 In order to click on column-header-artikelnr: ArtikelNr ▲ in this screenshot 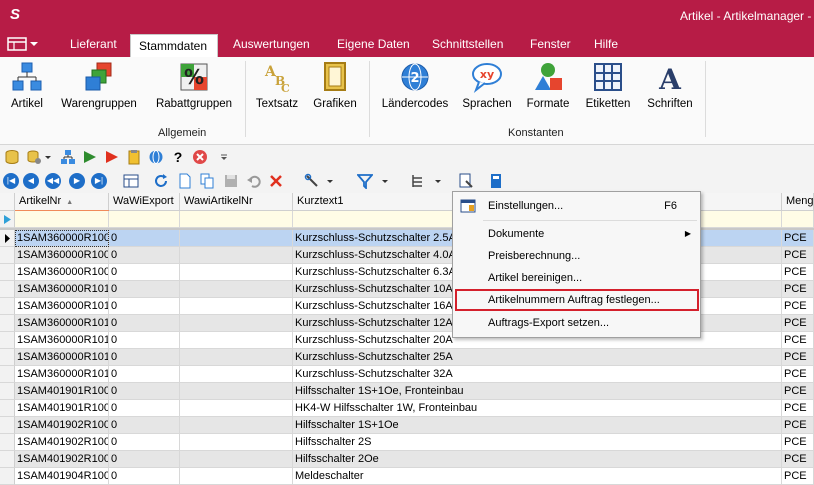, I will do `click(62, 202)`.